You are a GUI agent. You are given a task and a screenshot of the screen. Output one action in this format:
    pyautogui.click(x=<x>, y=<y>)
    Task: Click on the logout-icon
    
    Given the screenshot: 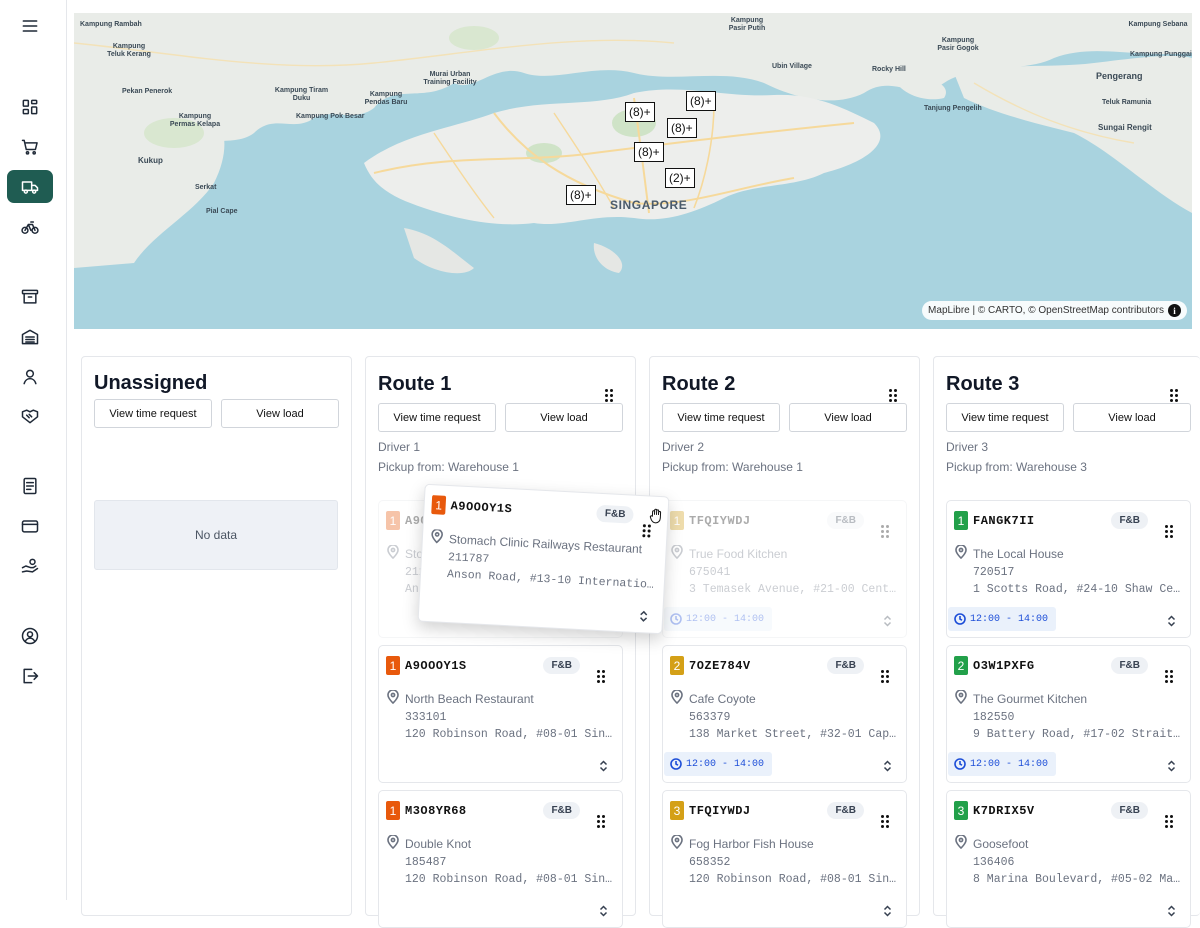 What is the action you would take?
    pyautogui.click(x=30, y=676)
    